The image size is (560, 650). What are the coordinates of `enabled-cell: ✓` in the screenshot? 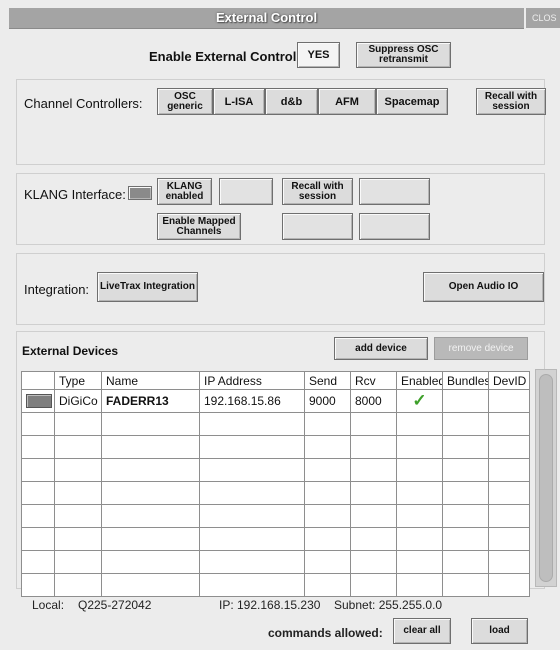 It's located at (419, 401).